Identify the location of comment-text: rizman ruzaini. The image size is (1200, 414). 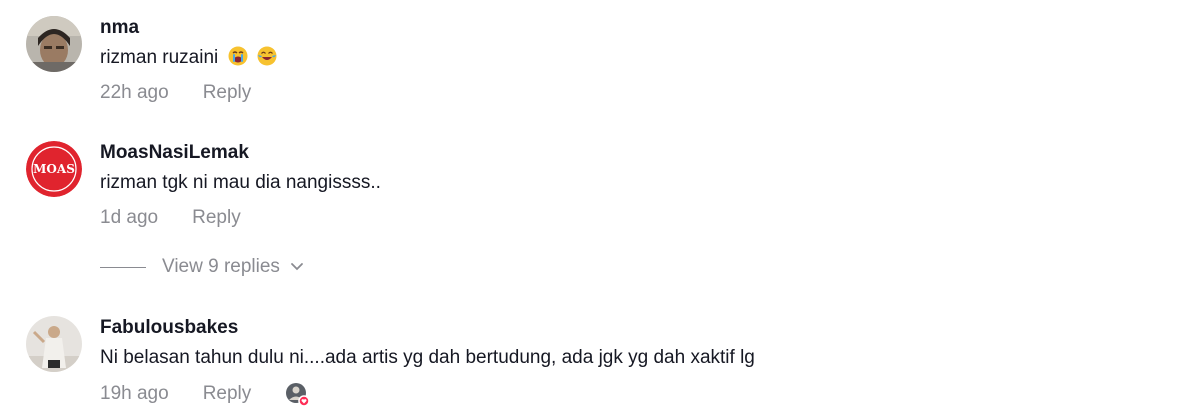
(188, 58).